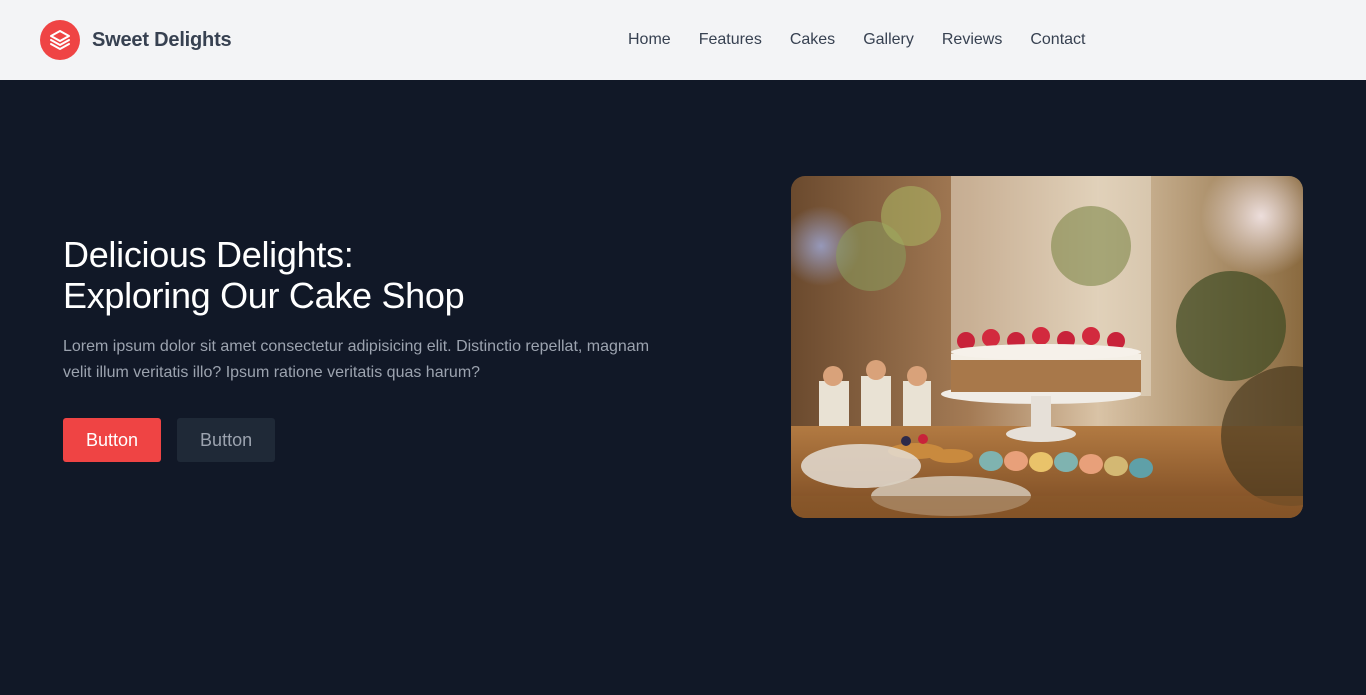 Image resolution: width=1366 pixels, height=695 pixels. What do you see at coordinates (112, 440) in the screenshot?
I see `primary-button: Button` at bounding box center [112, 440].